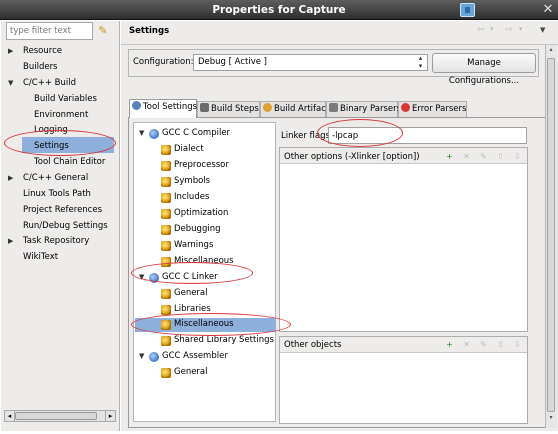 The height and width of the screenshot is (434, 558). I want to click on category-item-linux-tools-path: Linux Tools Path, so click(57, 194).